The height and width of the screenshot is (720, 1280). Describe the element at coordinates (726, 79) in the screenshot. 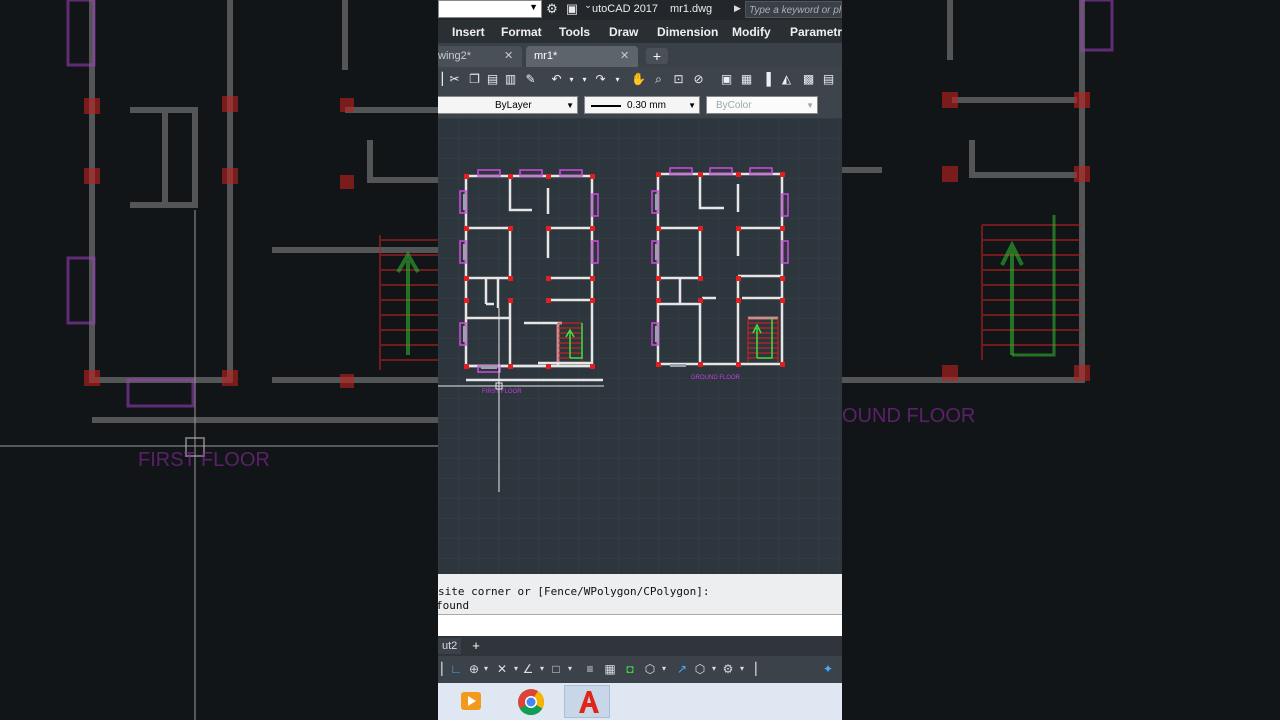

I see `properties-icon: ▣` at that location.